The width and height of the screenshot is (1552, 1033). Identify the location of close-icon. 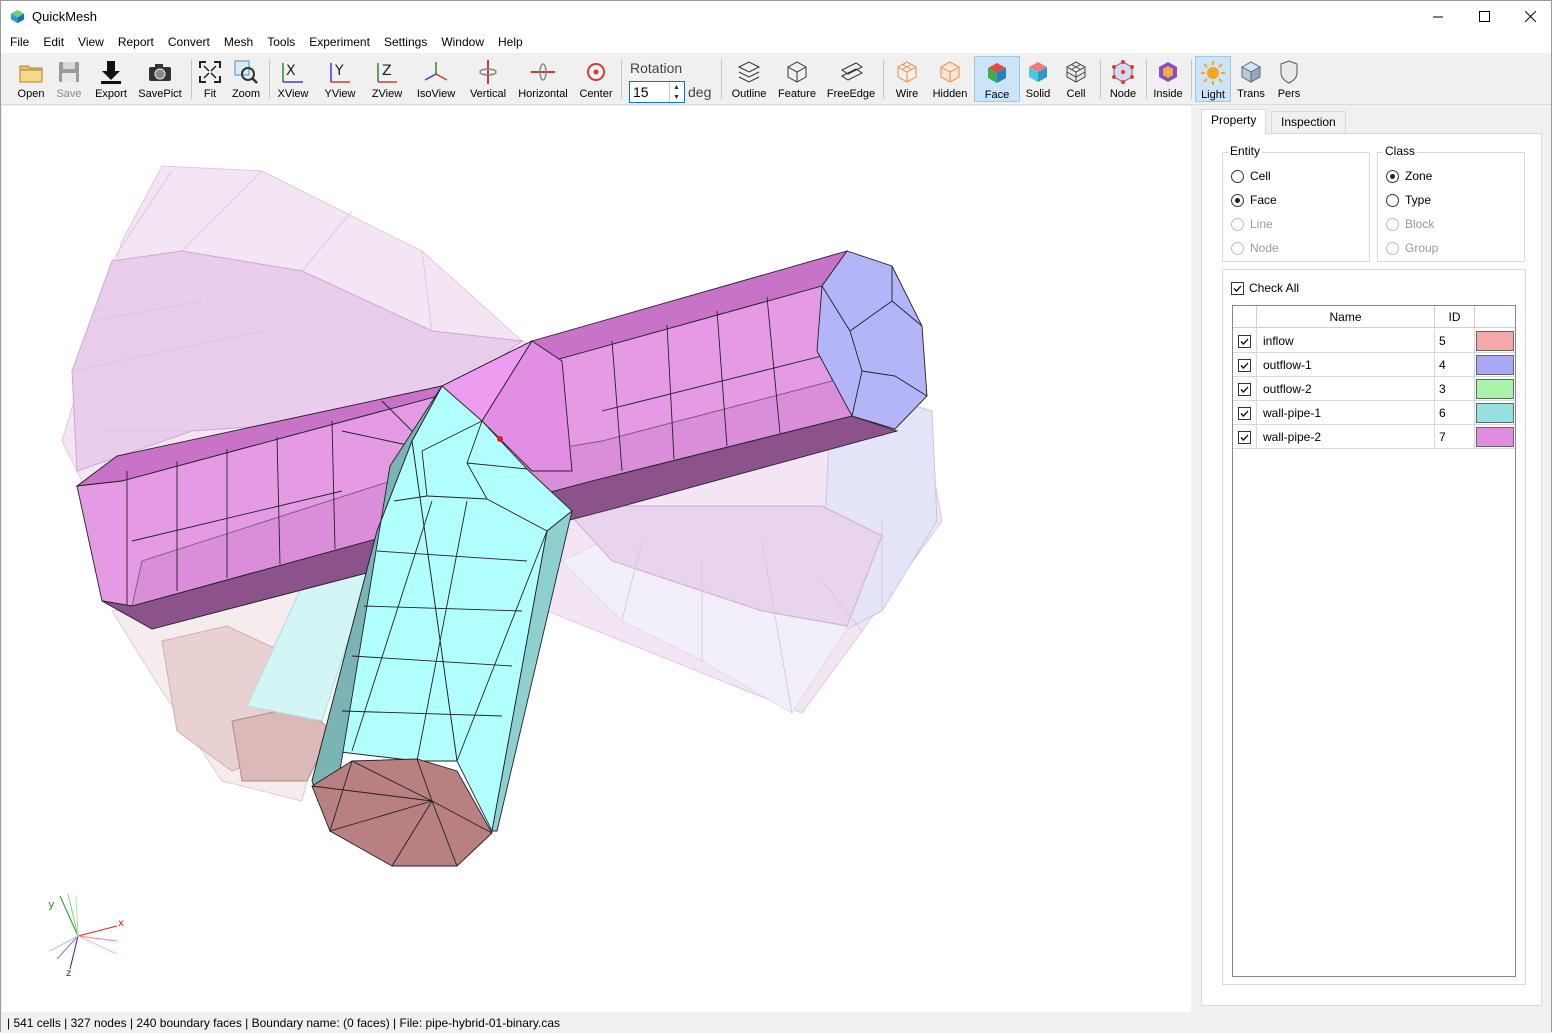
(1530, 16).